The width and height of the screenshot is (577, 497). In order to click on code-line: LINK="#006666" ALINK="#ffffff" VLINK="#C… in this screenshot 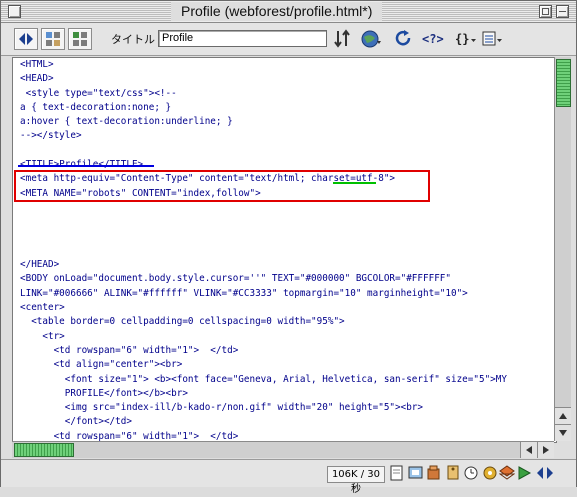, I will do `click(263, 294)`.